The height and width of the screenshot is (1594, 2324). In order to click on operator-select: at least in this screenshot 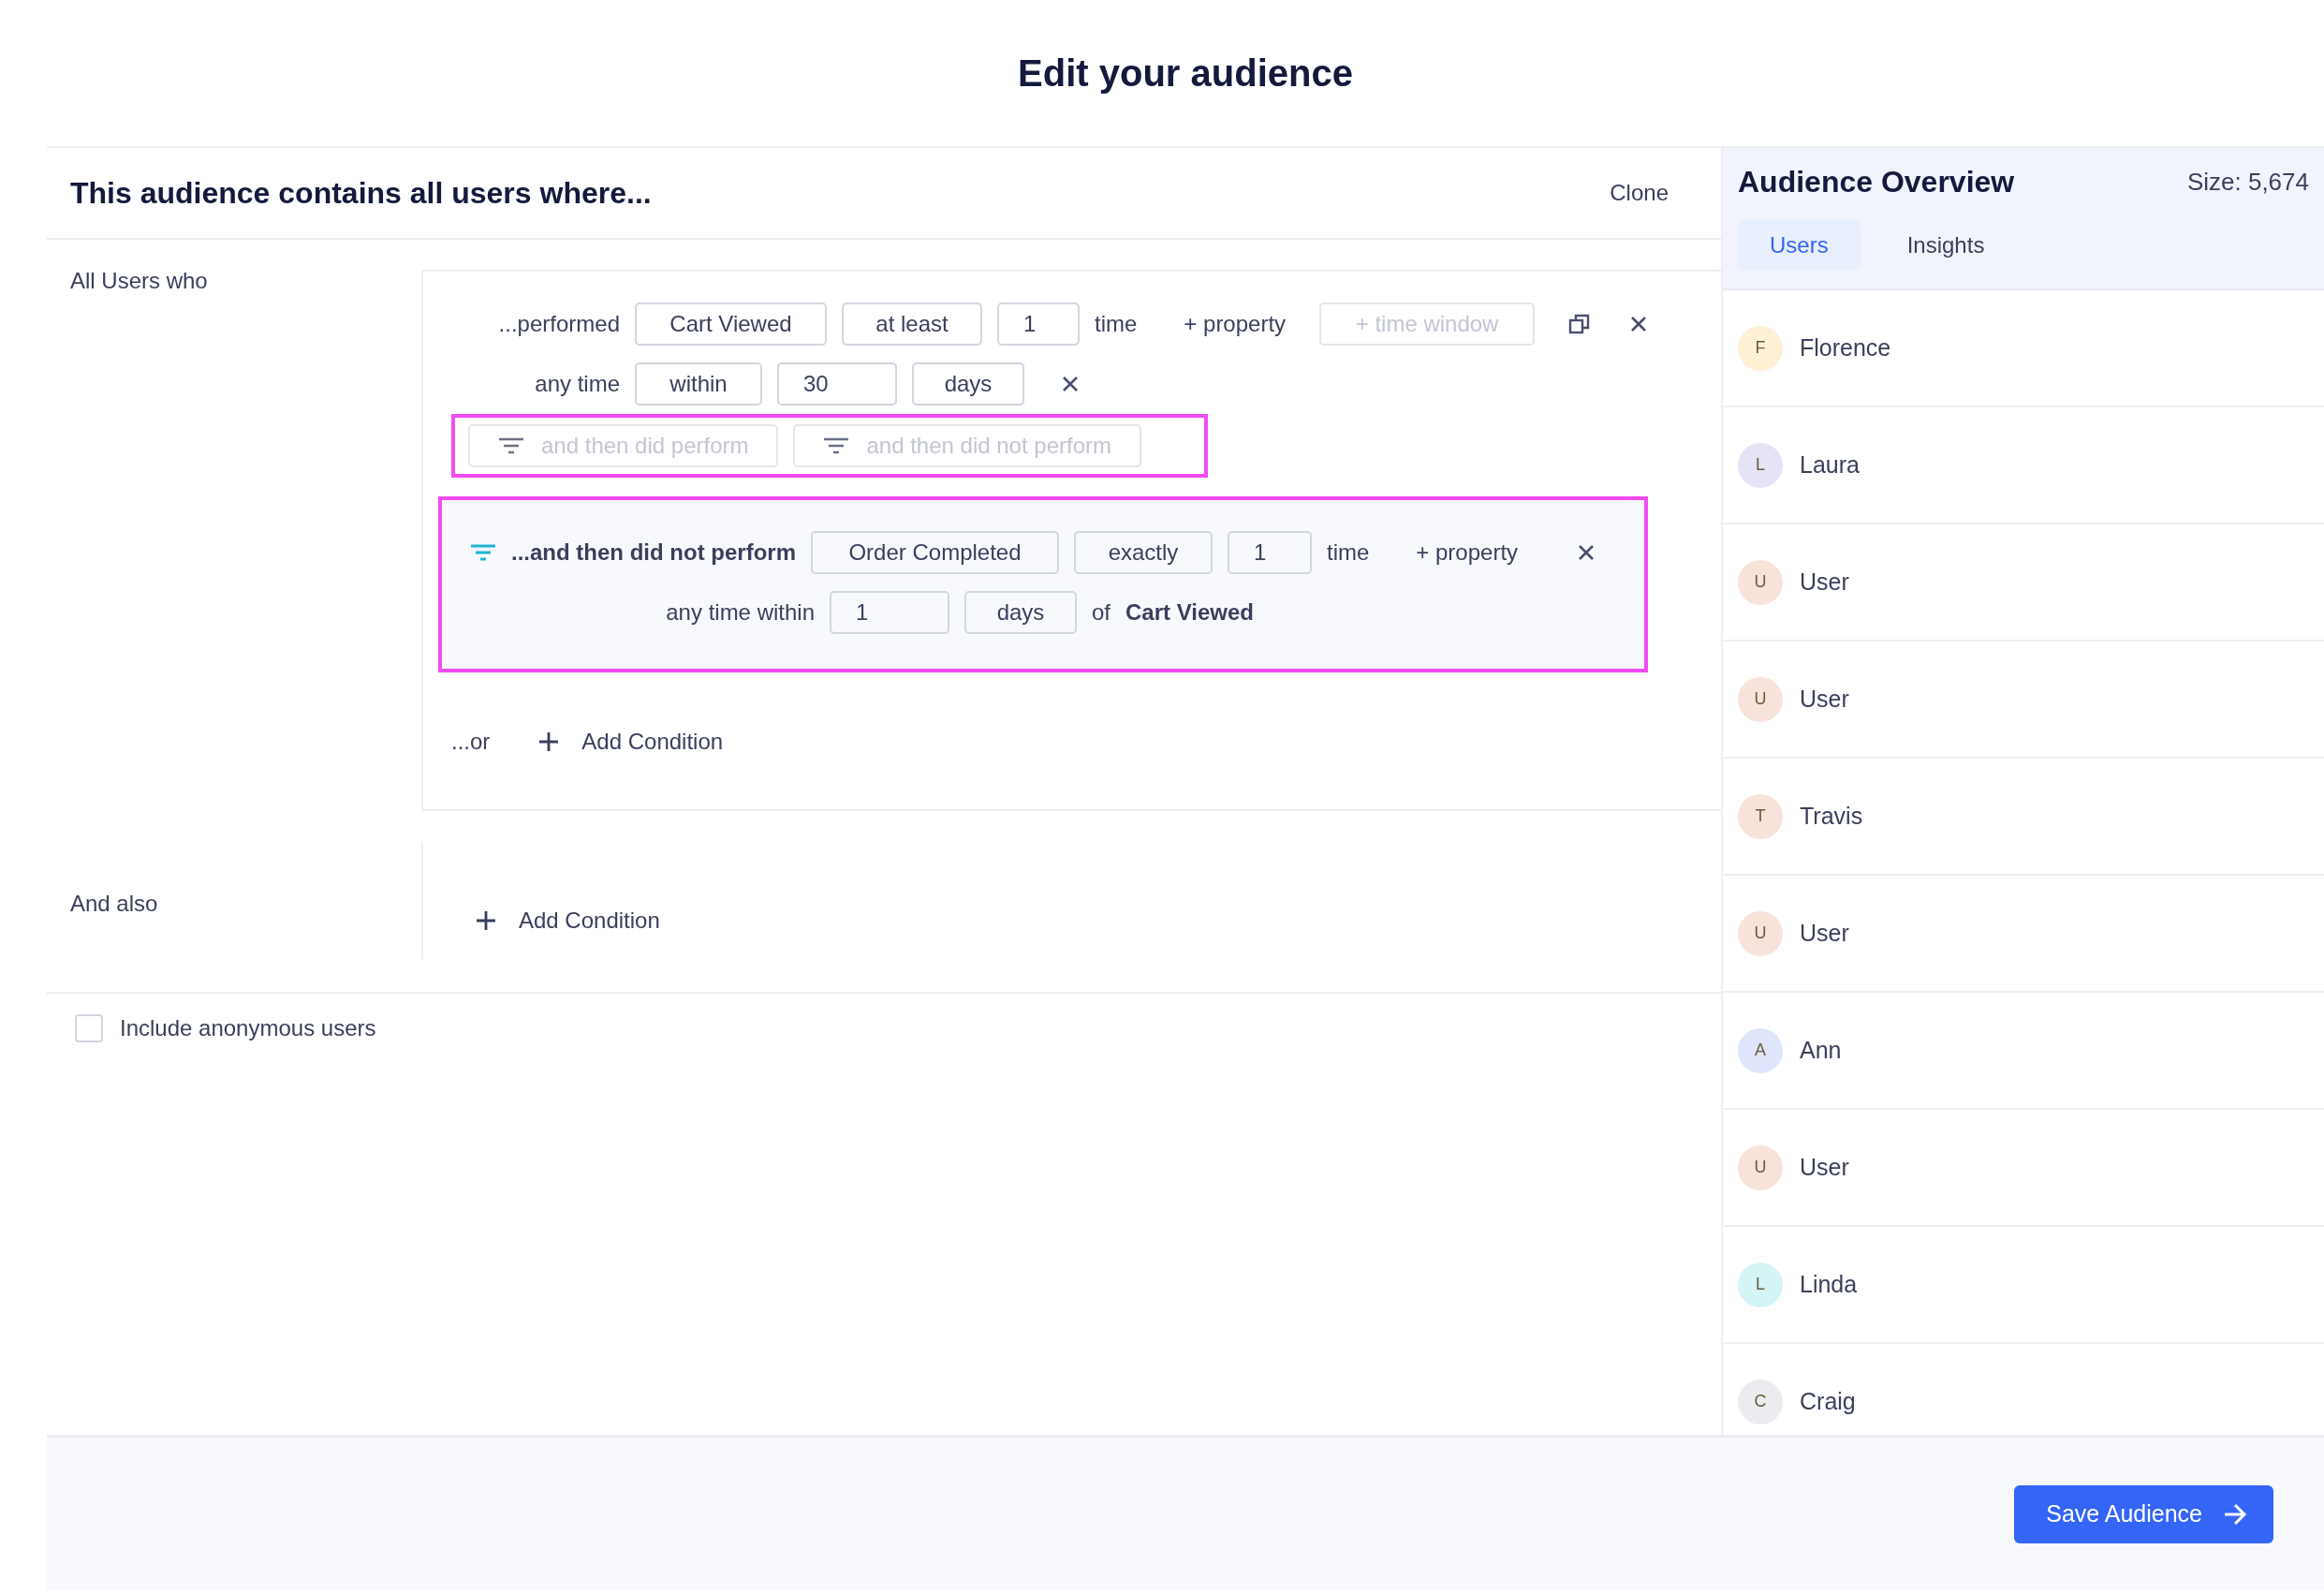, I will do `click(912, 324)`.